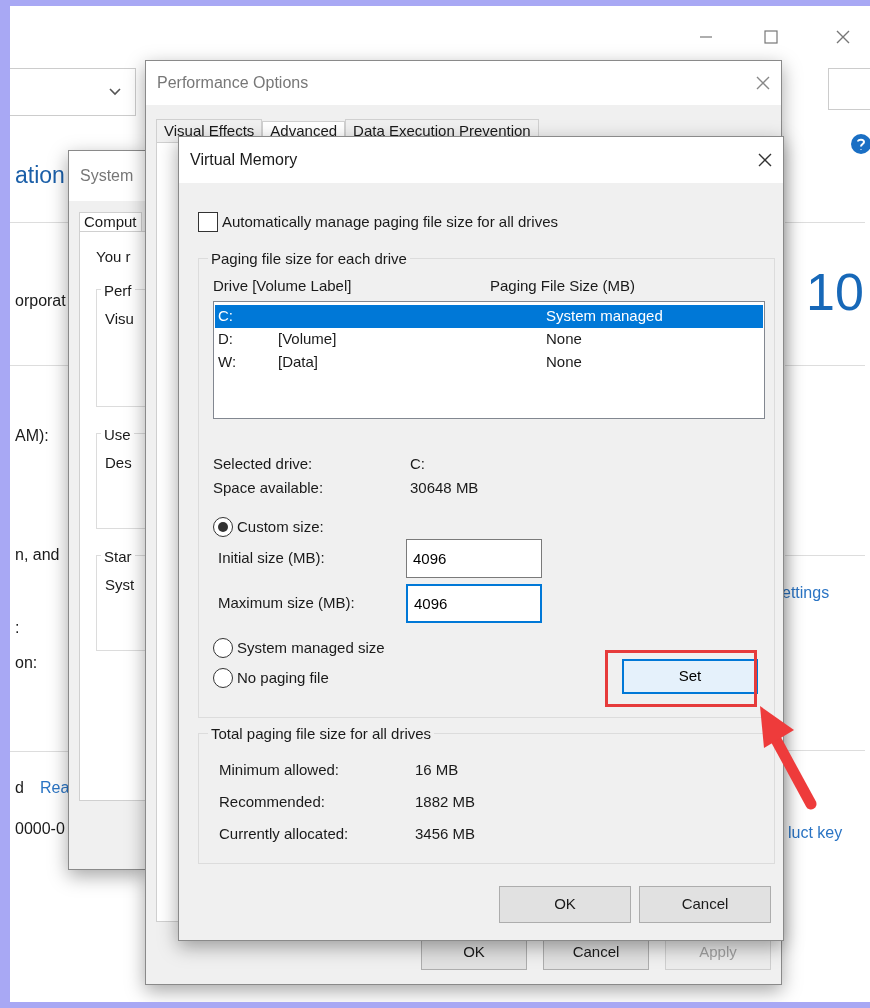 The height and width of the screenshot is (1008, 870). Describe the element at coordinates (815, 833) in the screenshot. I see `link: luct key` at that location.